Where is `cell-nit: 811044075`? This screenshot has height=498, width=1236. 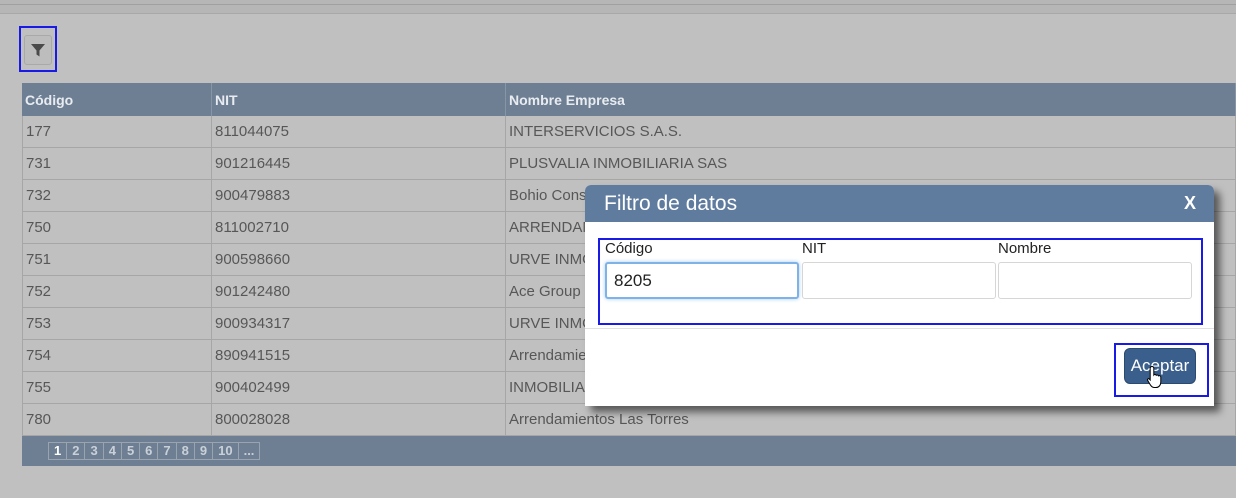 cell-nit: 811044075 is located at coordinates (359, 131).